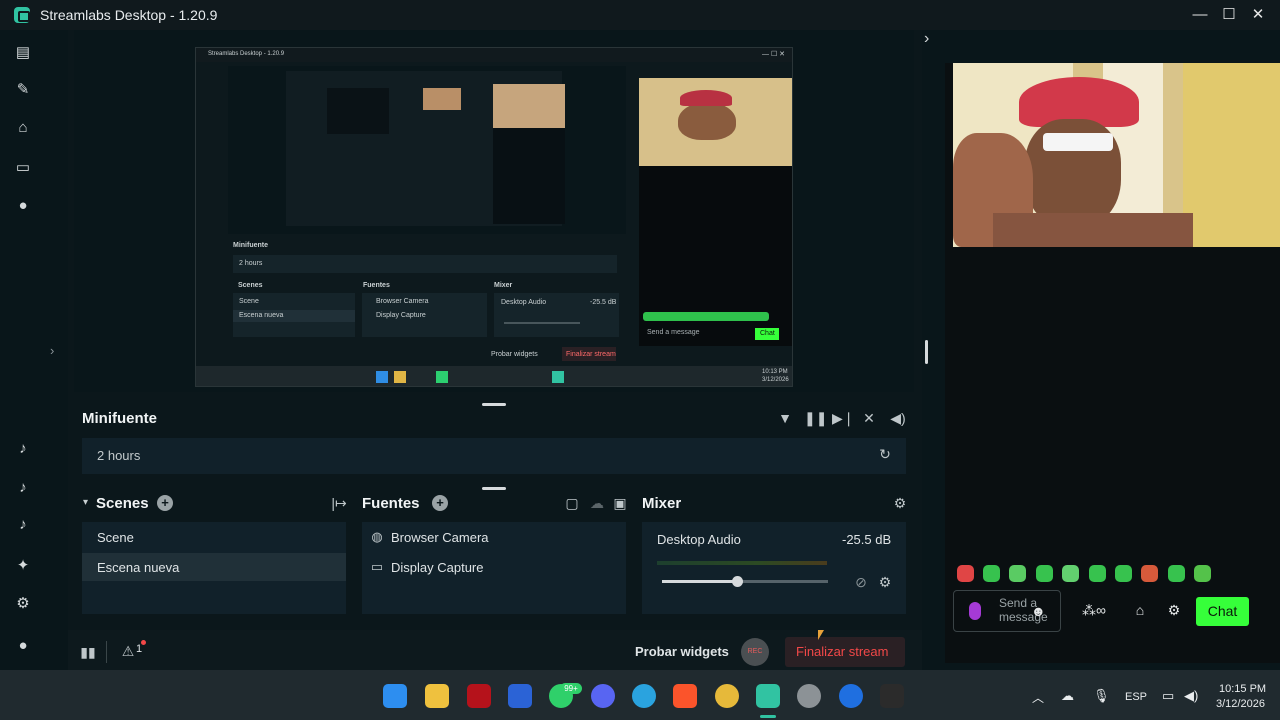 This screenshot has height=720, width=1280. I want to click on warning-icon: ⚠, so click(128, 651).